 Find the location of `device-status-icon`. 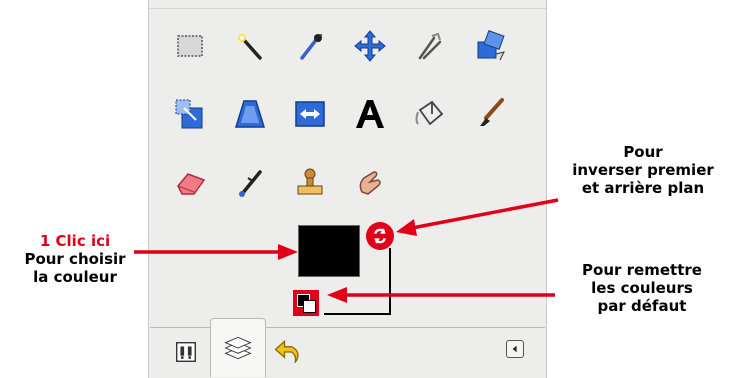

device-status-icon is located at coordinates (186, 352).